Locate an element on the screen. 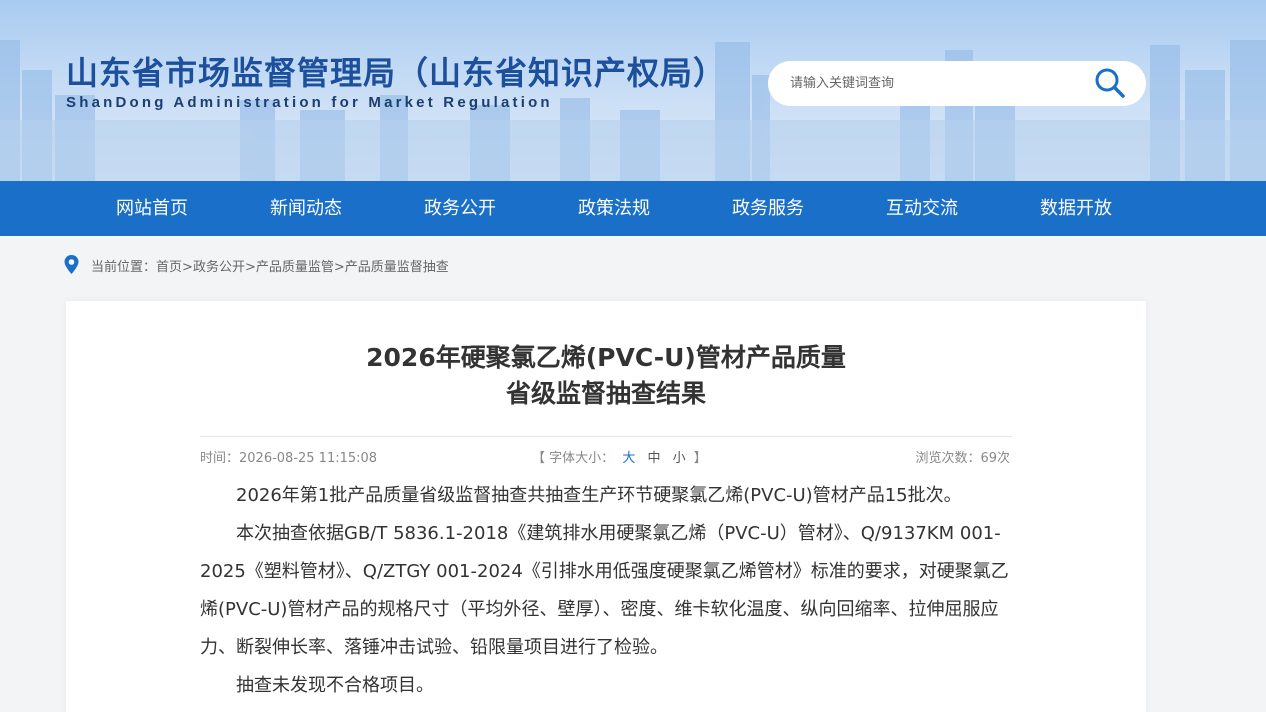 This screenshot has width=1266, height=712. breadcrumb: 当前位置：首页>政务公开>产品质量监管>产品质量监督抽查 is located at coordinates (270, 265).